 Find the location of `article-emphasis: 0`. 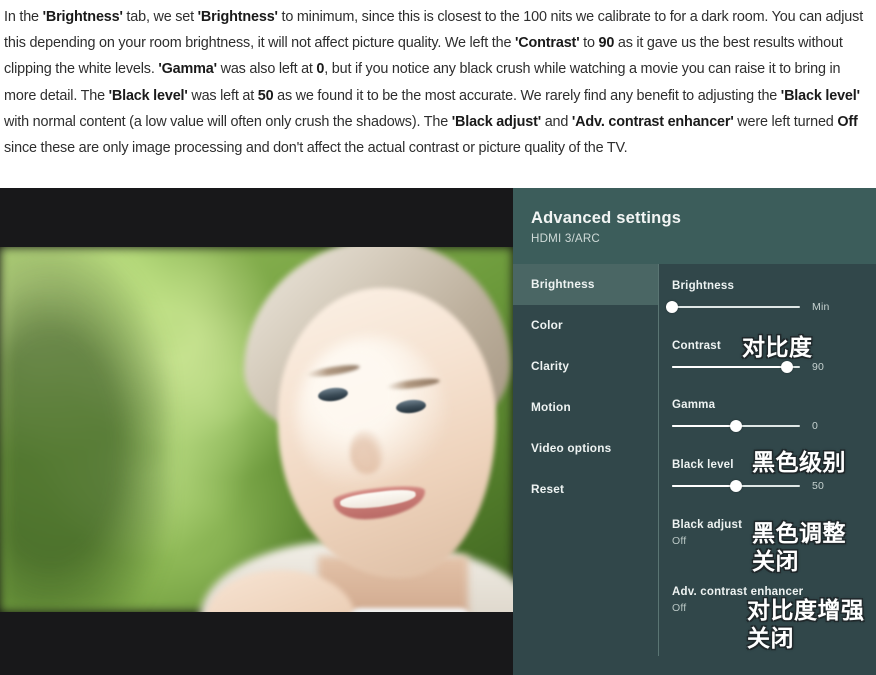

article-emphasis: 0 is located at coordinates (320, 69).